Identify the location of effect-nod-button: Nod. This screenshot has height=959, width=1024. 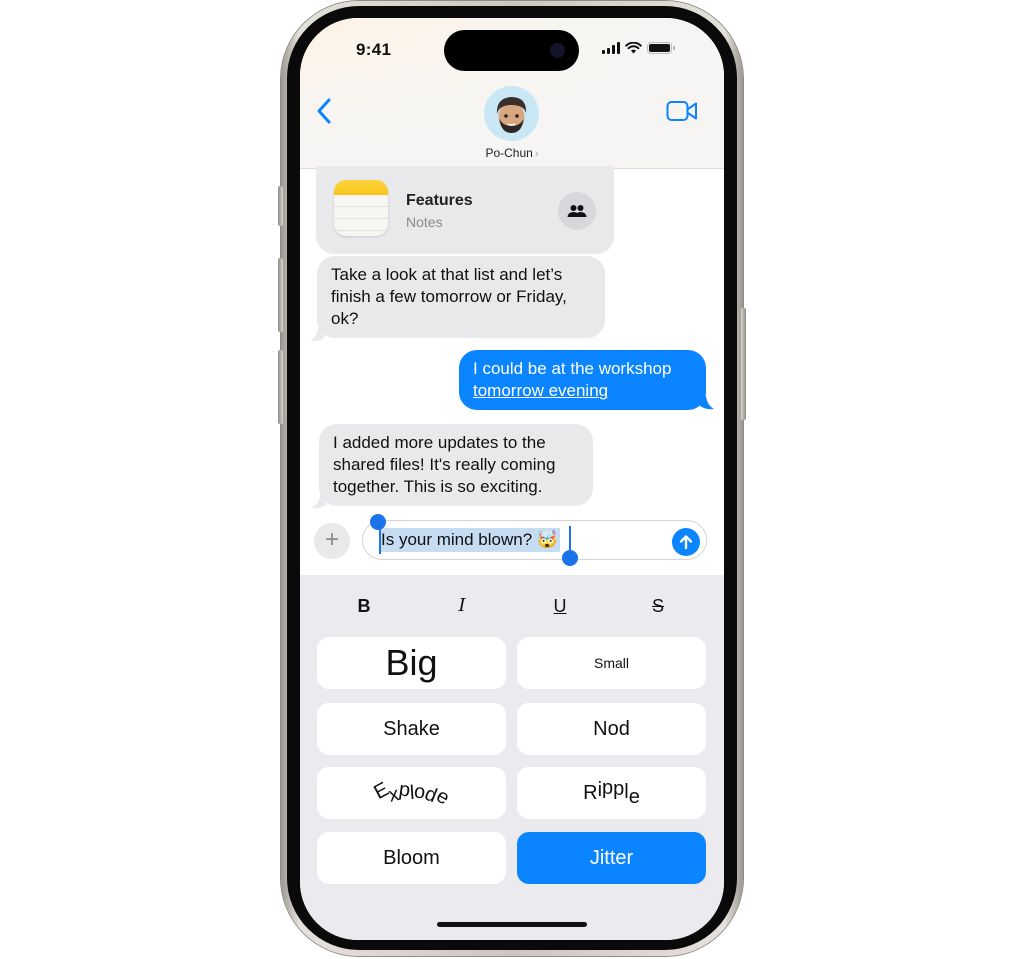
(611, 729).